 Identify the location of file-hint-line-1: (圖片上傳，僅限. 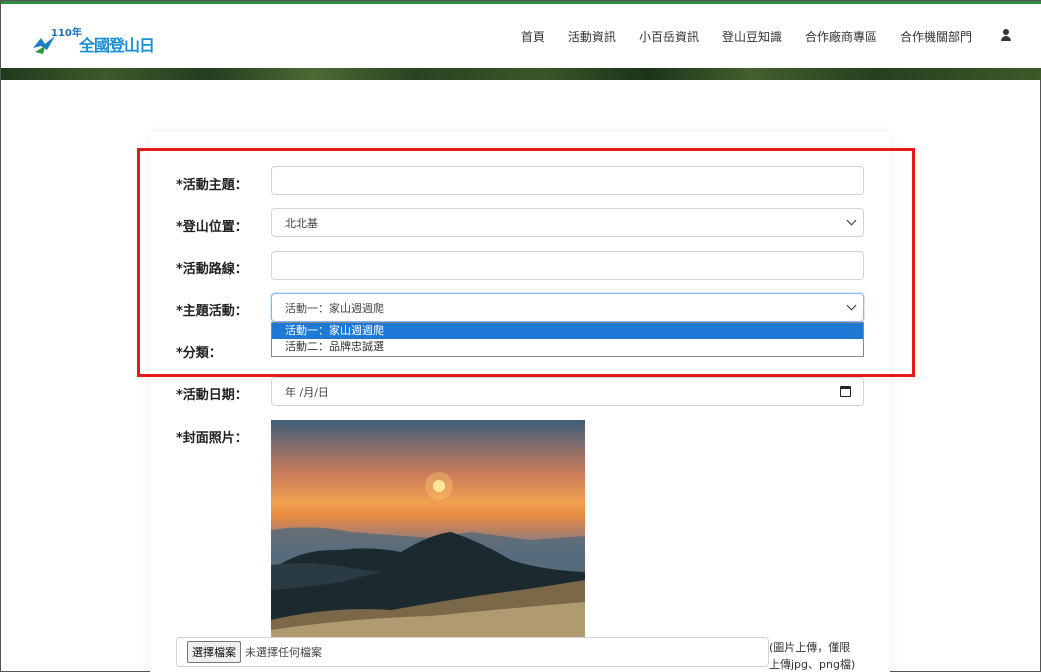
(810, 647).